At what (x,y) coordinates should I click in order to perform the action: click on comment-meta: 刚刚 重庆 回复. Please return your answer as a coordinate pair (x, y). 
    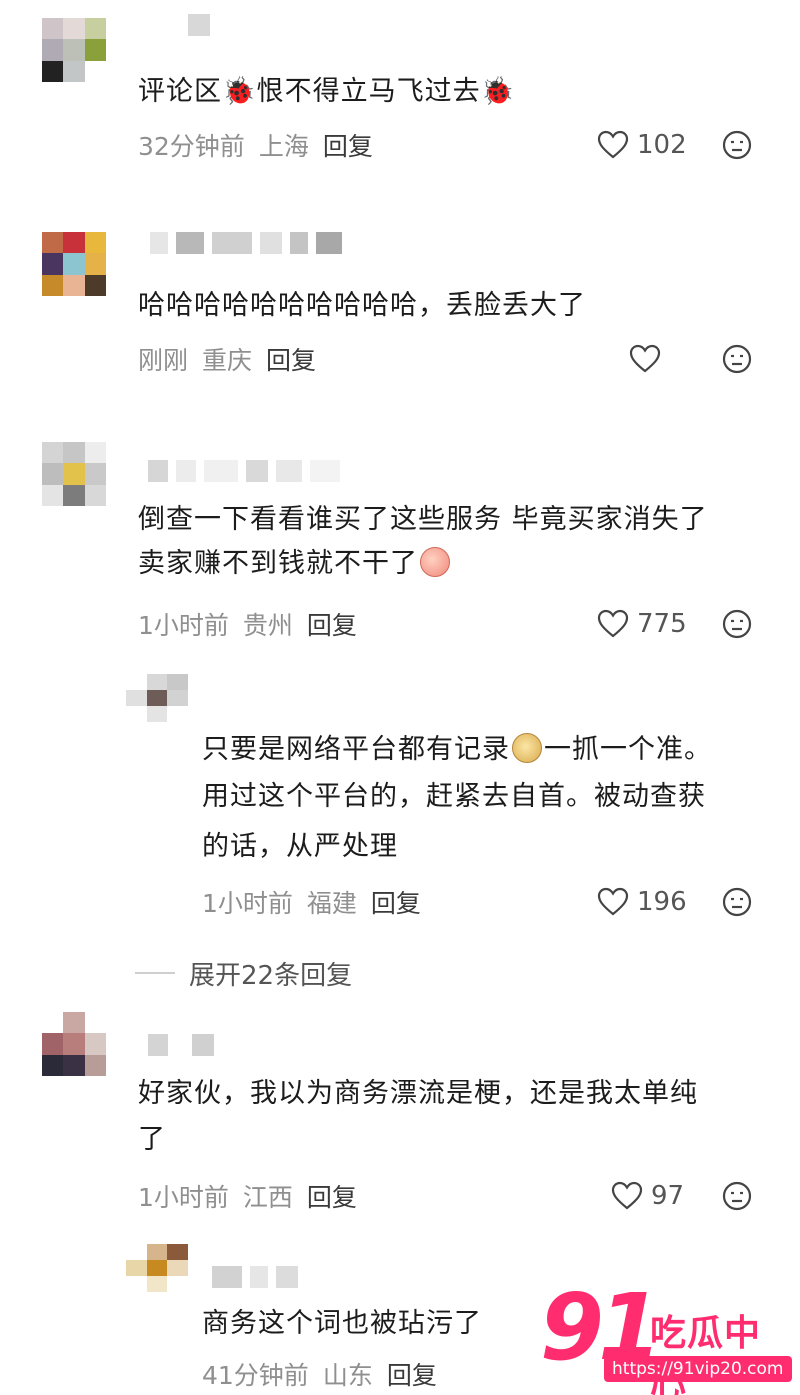
    Looking at the image, I should click on (227, 359).